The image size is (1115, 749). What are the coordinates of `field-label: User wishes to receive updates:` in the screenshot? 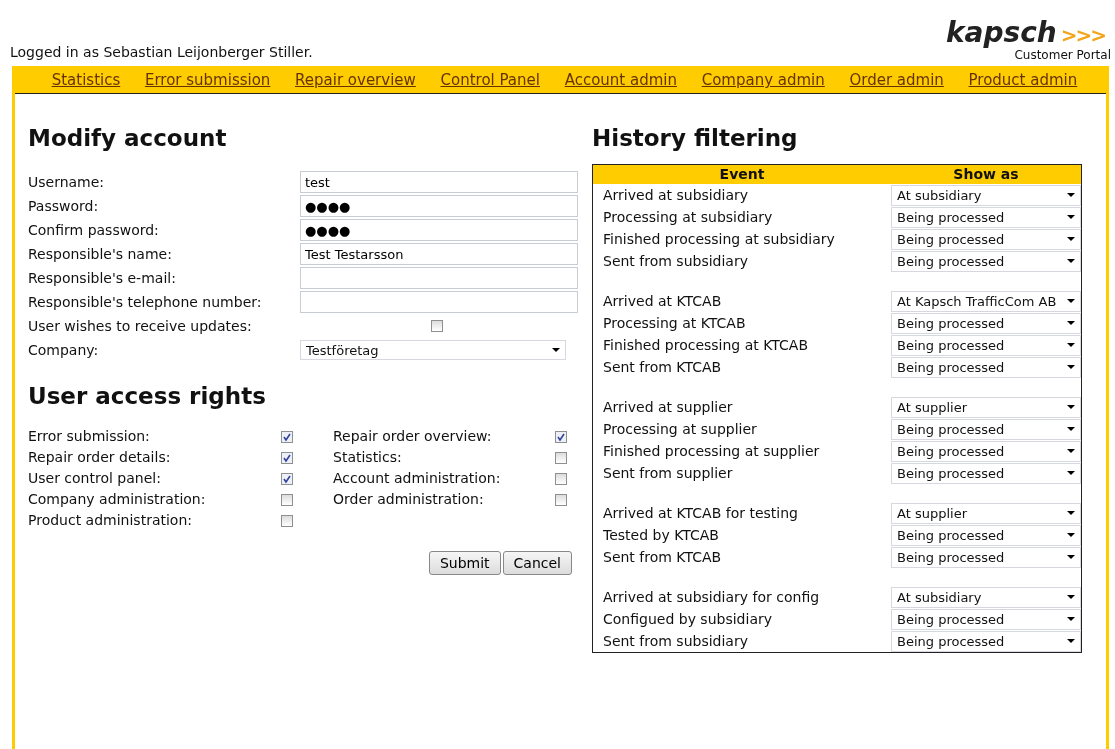 It's located at (140, 326).